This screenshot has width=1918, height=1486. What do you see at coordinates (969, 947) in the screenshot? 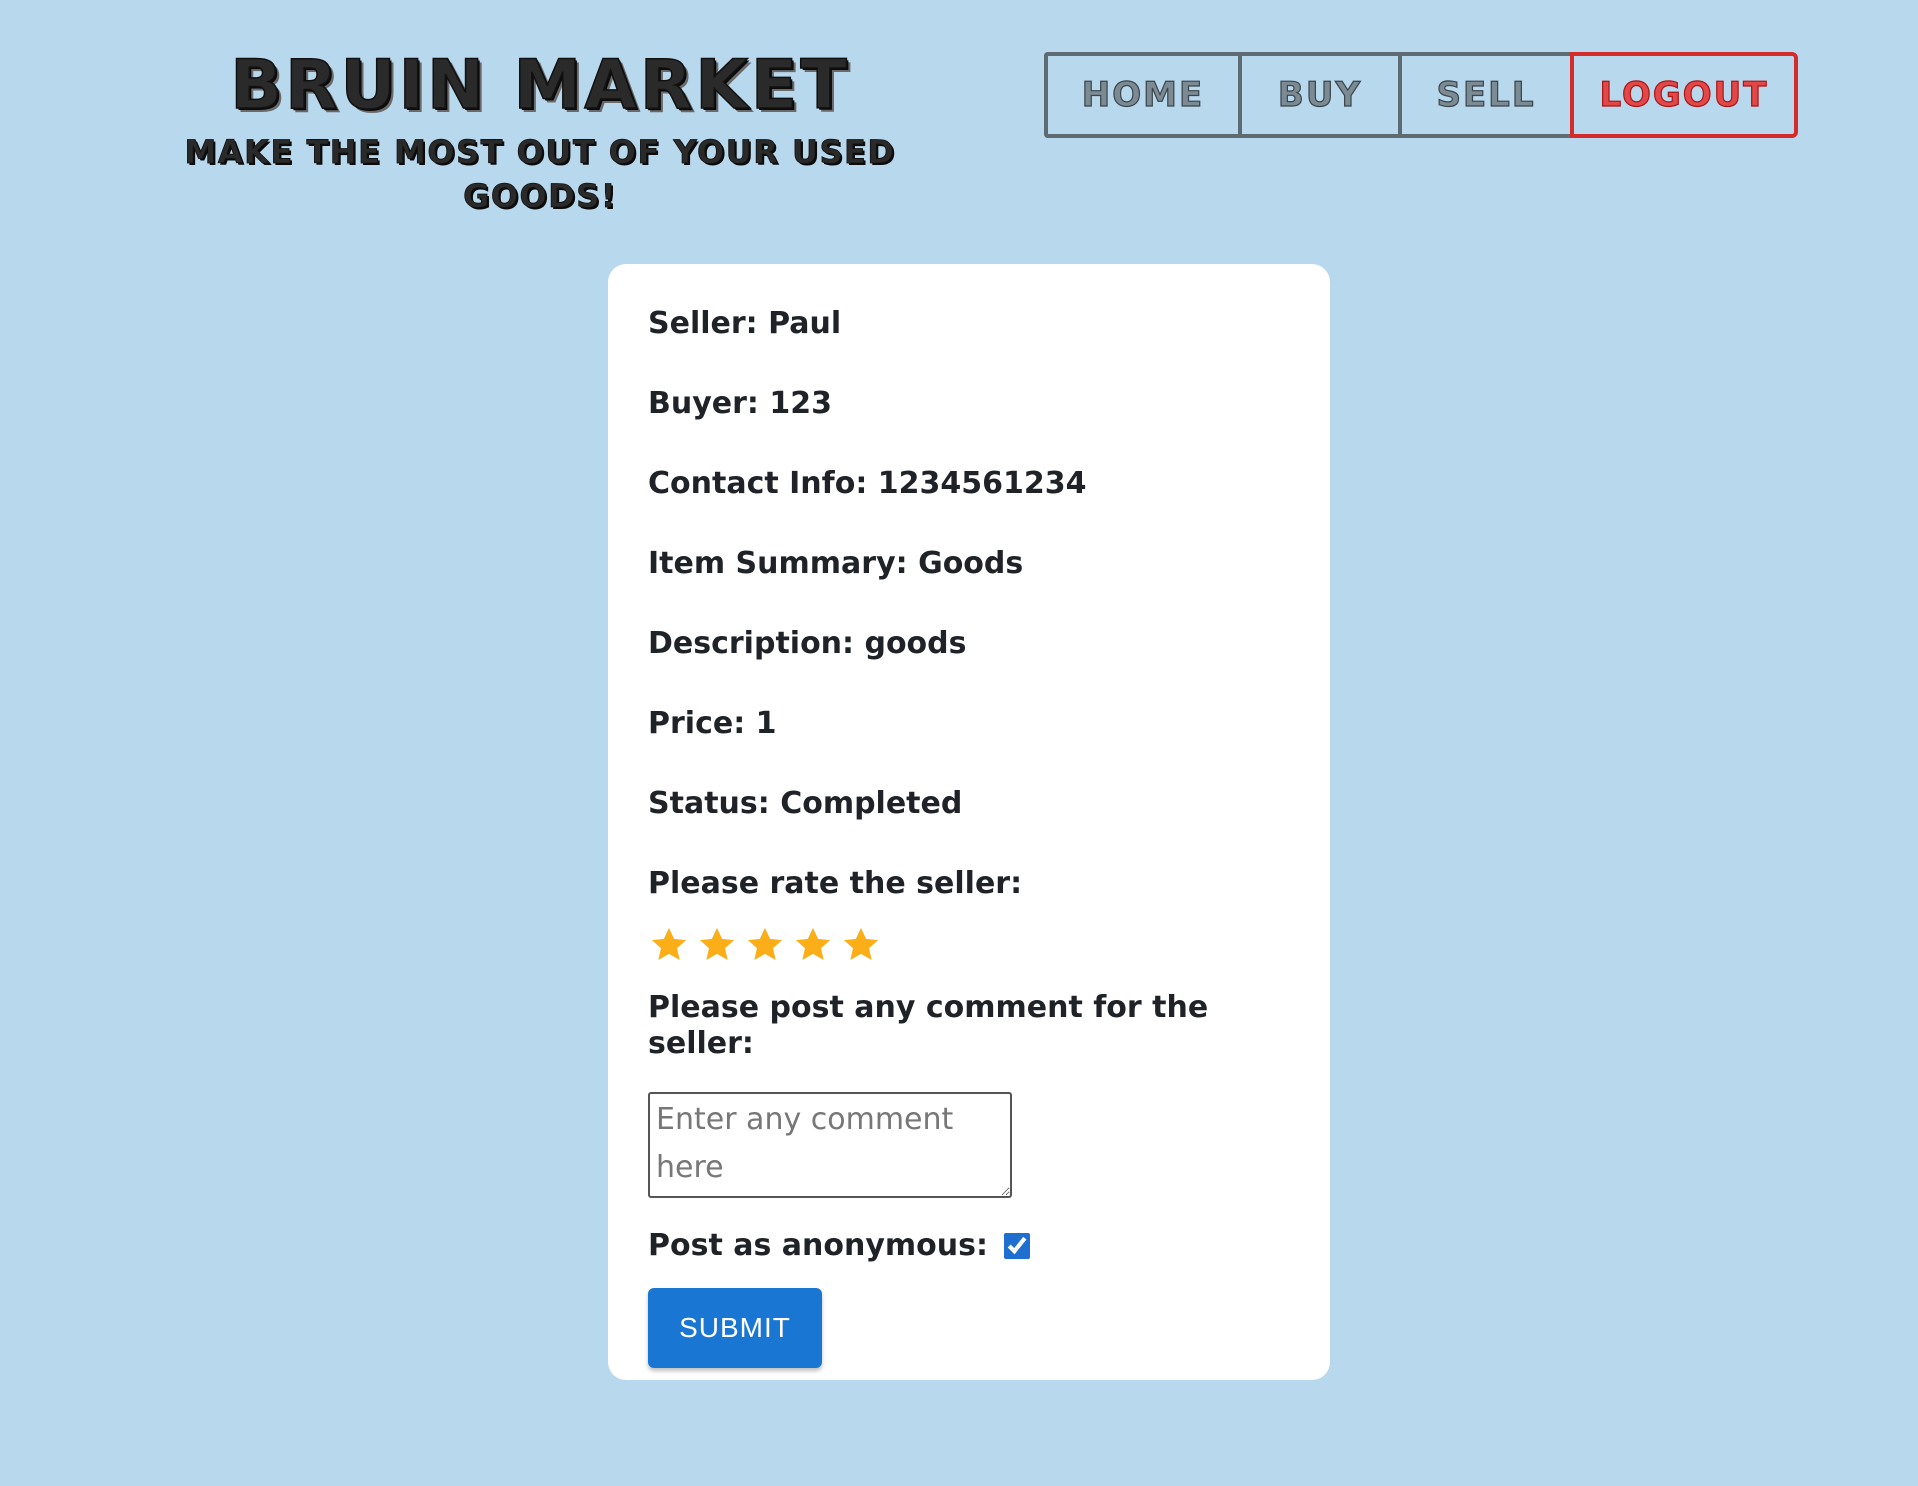
I see `star-rating` at bounding box center [969, 947].